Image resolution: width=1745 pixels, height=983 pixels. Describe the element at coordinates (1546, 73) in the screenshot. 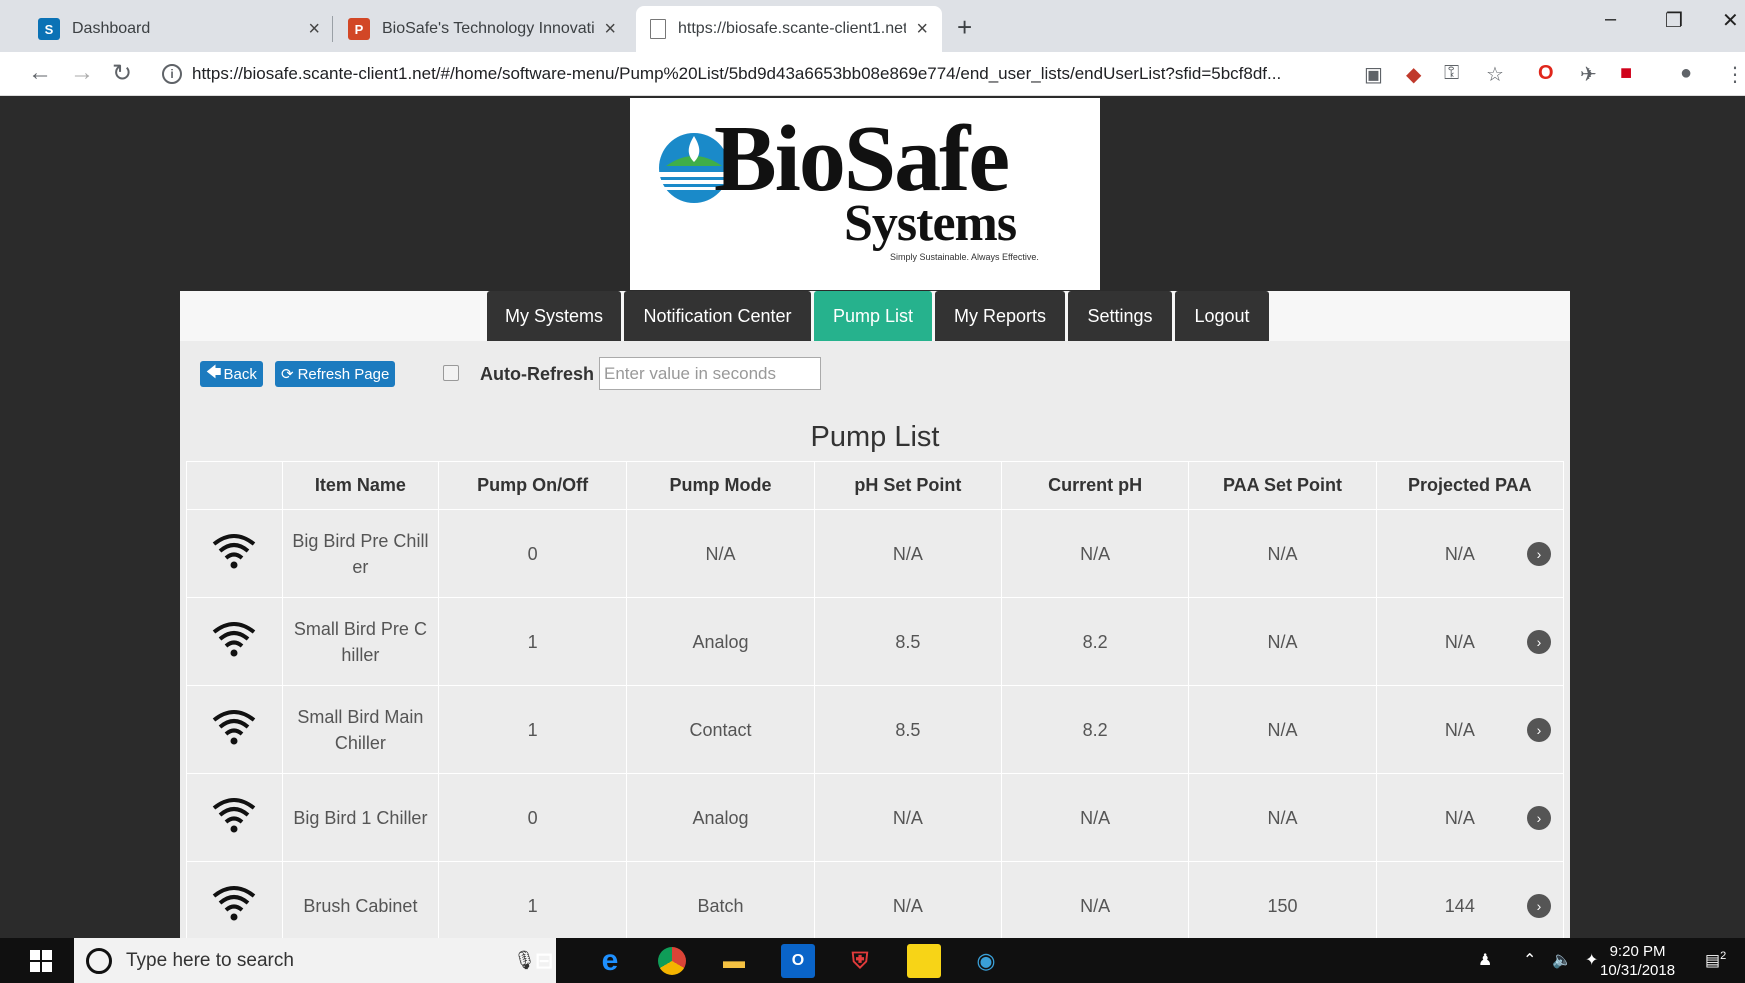

I see `opera-icon: O` at that location.